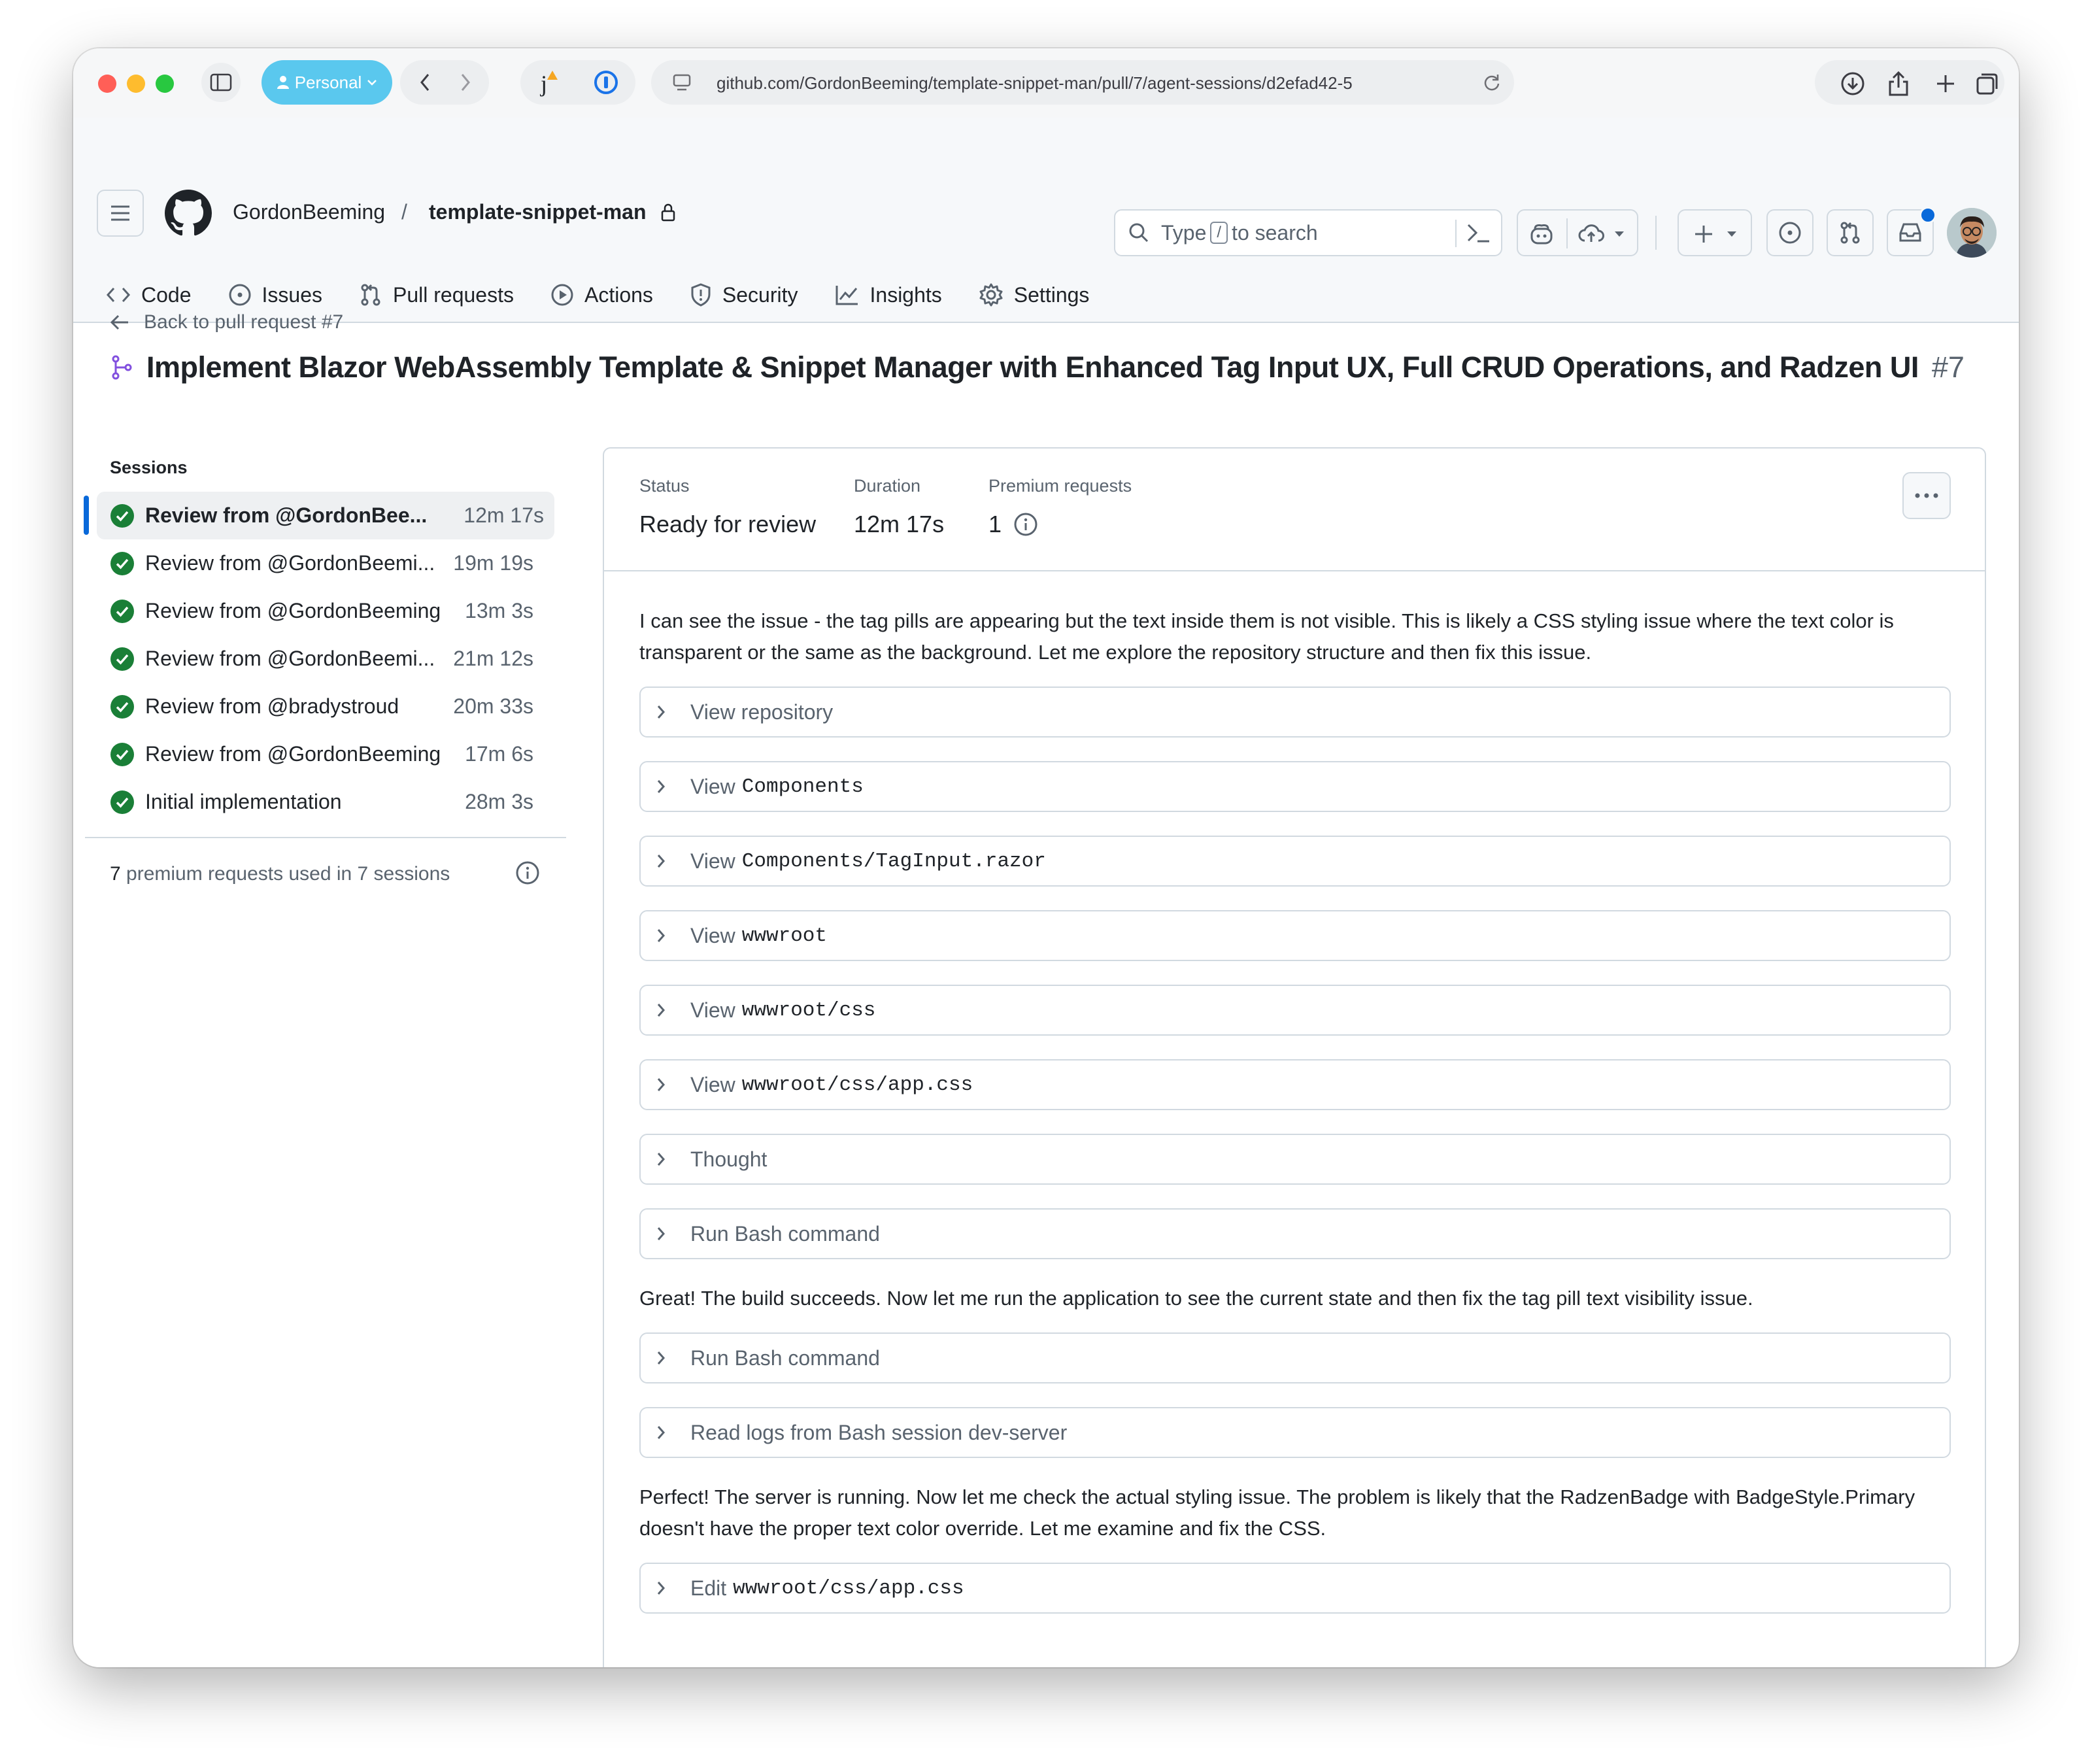 Image resolution: width=2092 pixels, height=1764 pixels. I want to click on tabs-icon, so click(1987, 84).